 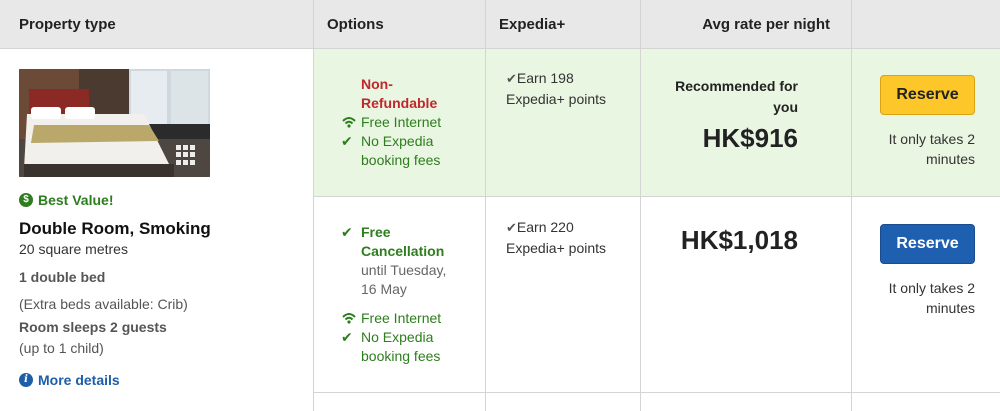 What do you see at coordinates (103, 304) in the screenshot?
I see `room-extra-beds: (Extra beds available: Crib)` at bounding box center [103, 304].